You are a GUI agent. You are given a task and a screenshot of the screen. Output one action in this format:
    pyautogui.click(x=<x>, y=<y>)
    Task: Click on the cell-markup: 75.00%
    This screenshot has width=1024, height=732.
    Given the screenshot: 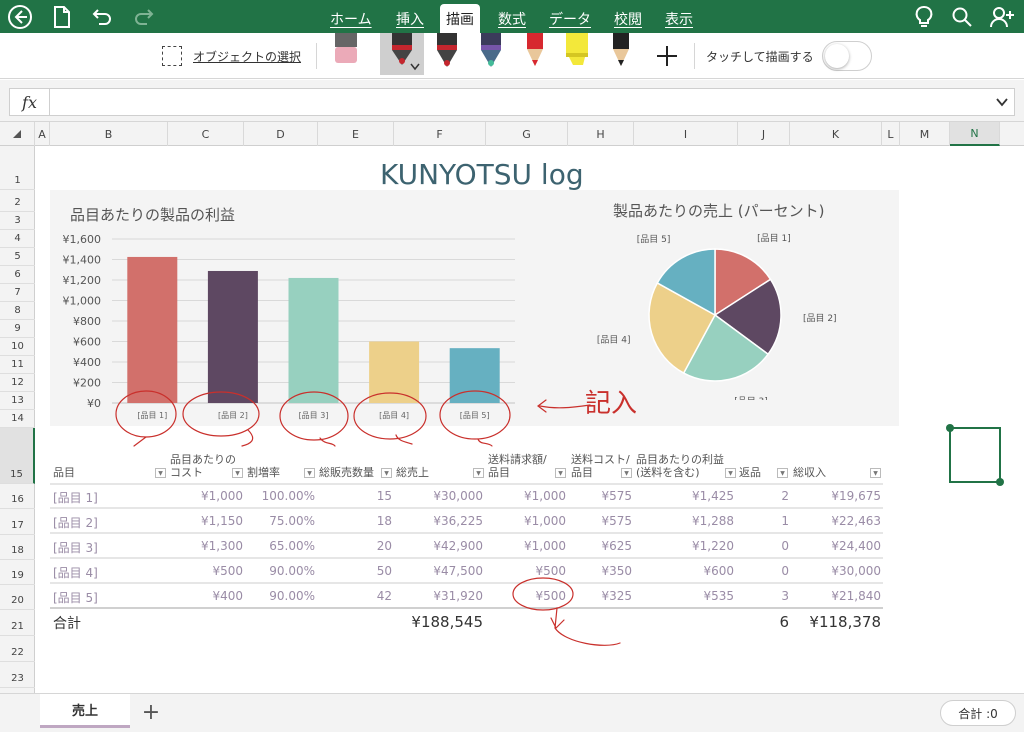 What is the action you would take?
    pyautogui.click(x=279, y=521)
    